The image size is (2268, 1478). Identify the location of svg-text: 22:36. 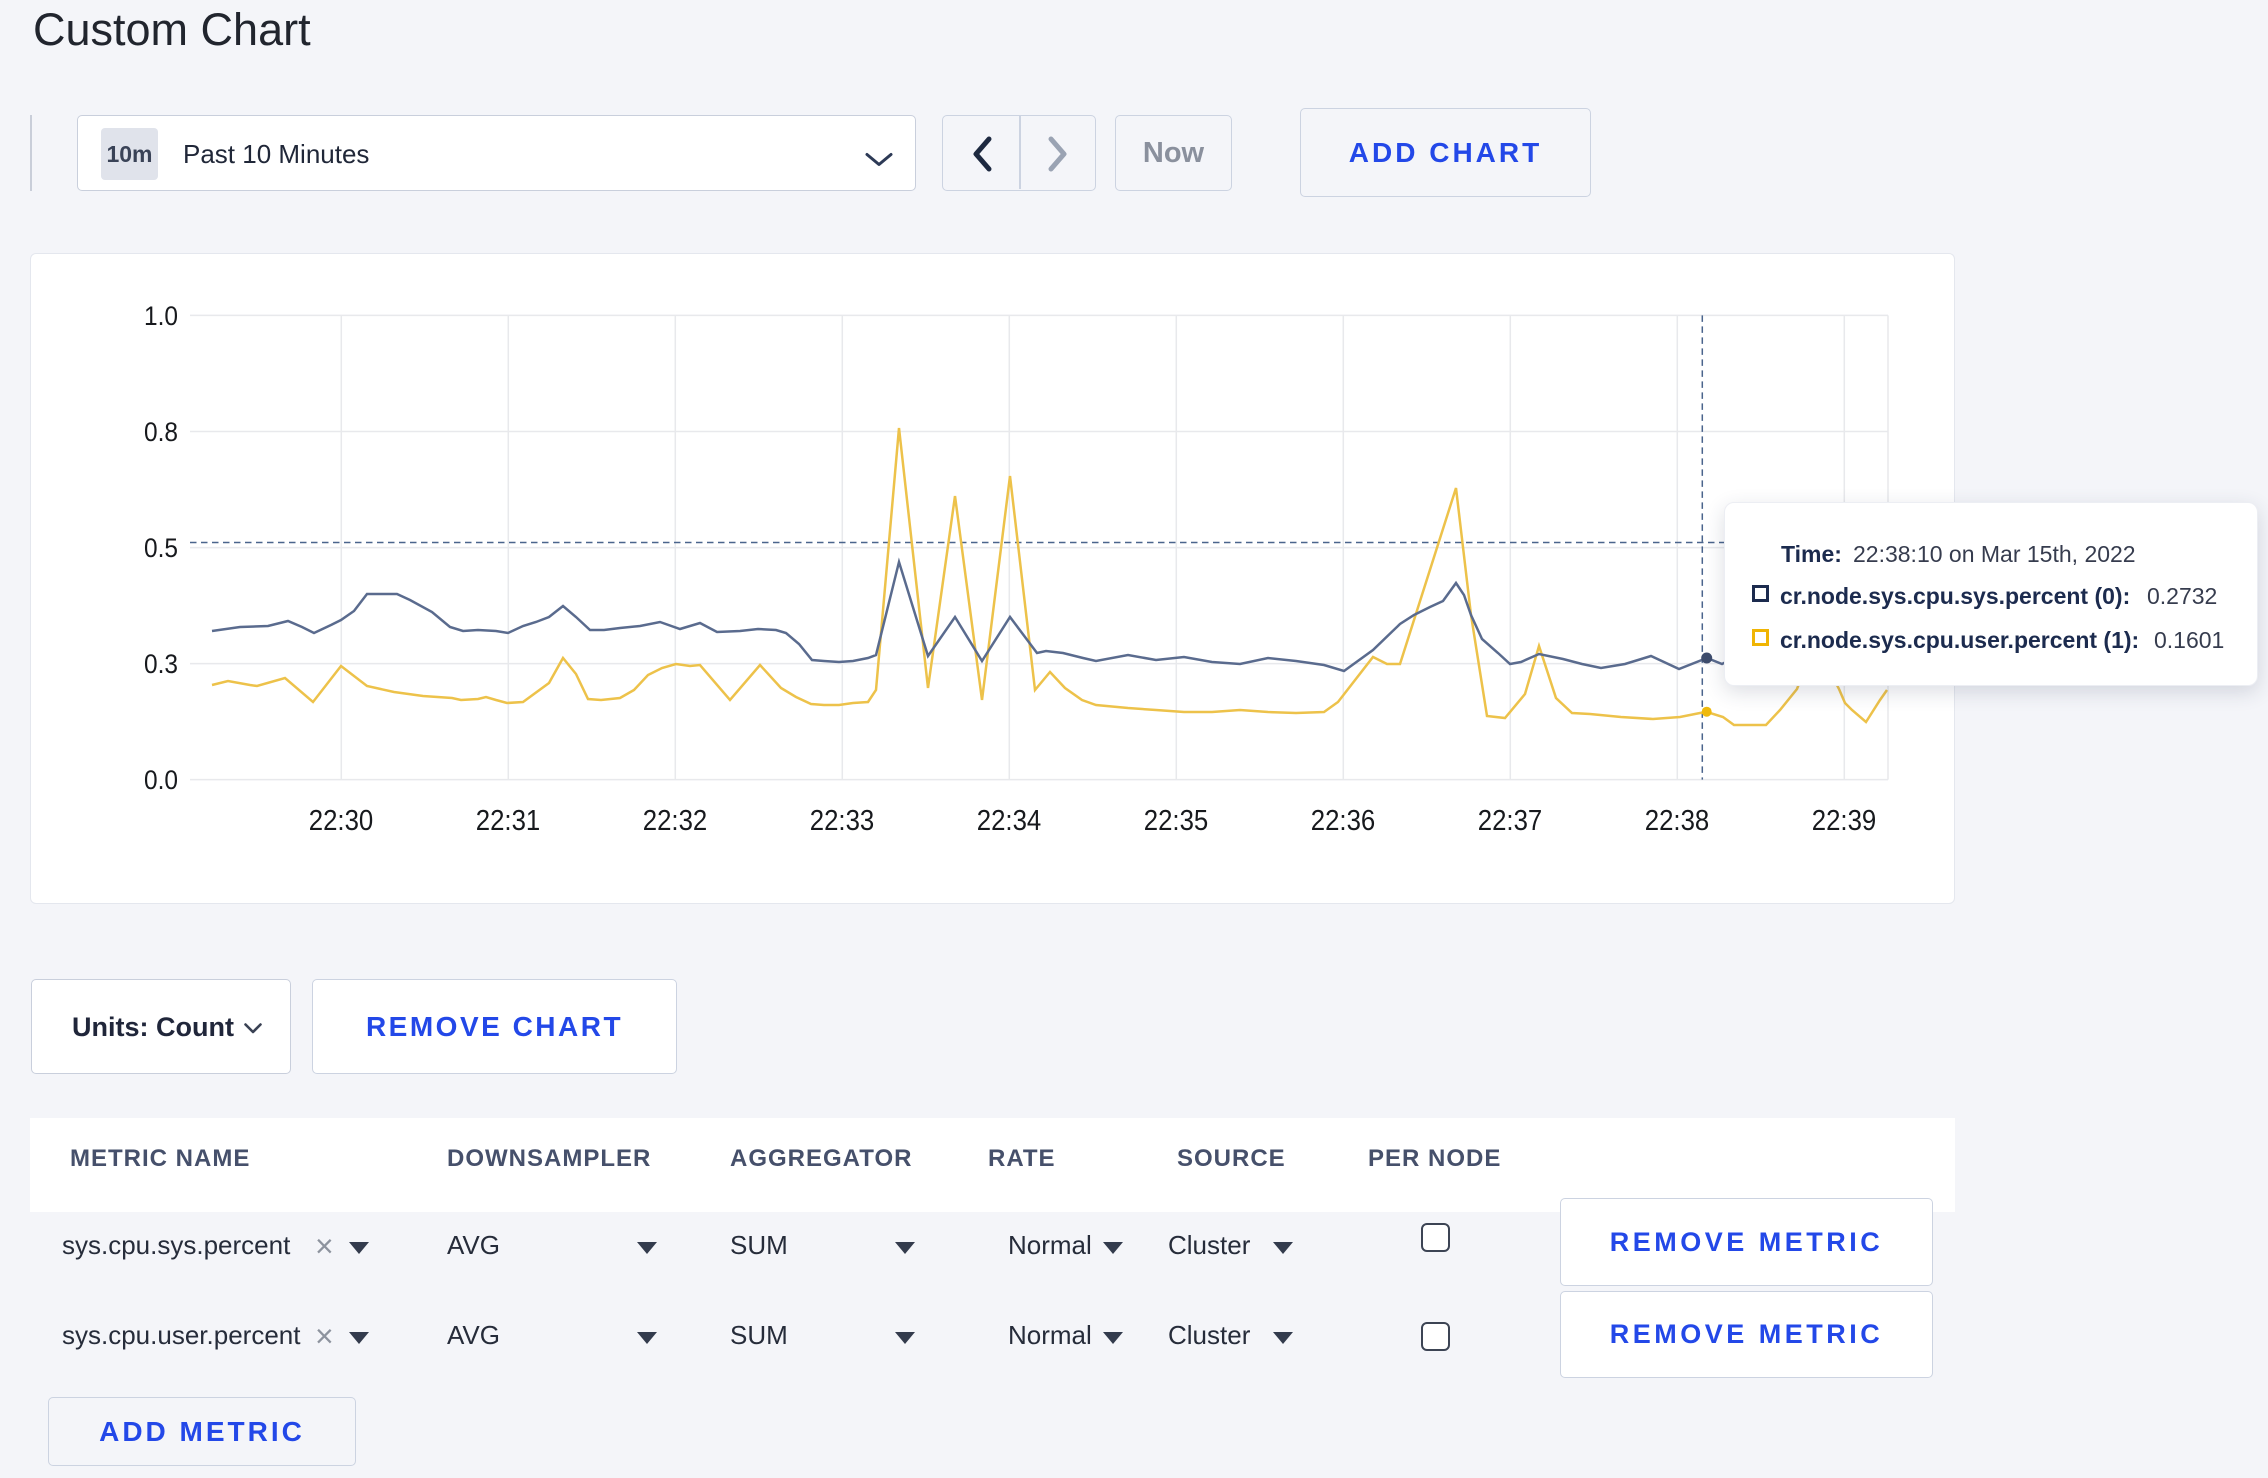
(1343, 821).